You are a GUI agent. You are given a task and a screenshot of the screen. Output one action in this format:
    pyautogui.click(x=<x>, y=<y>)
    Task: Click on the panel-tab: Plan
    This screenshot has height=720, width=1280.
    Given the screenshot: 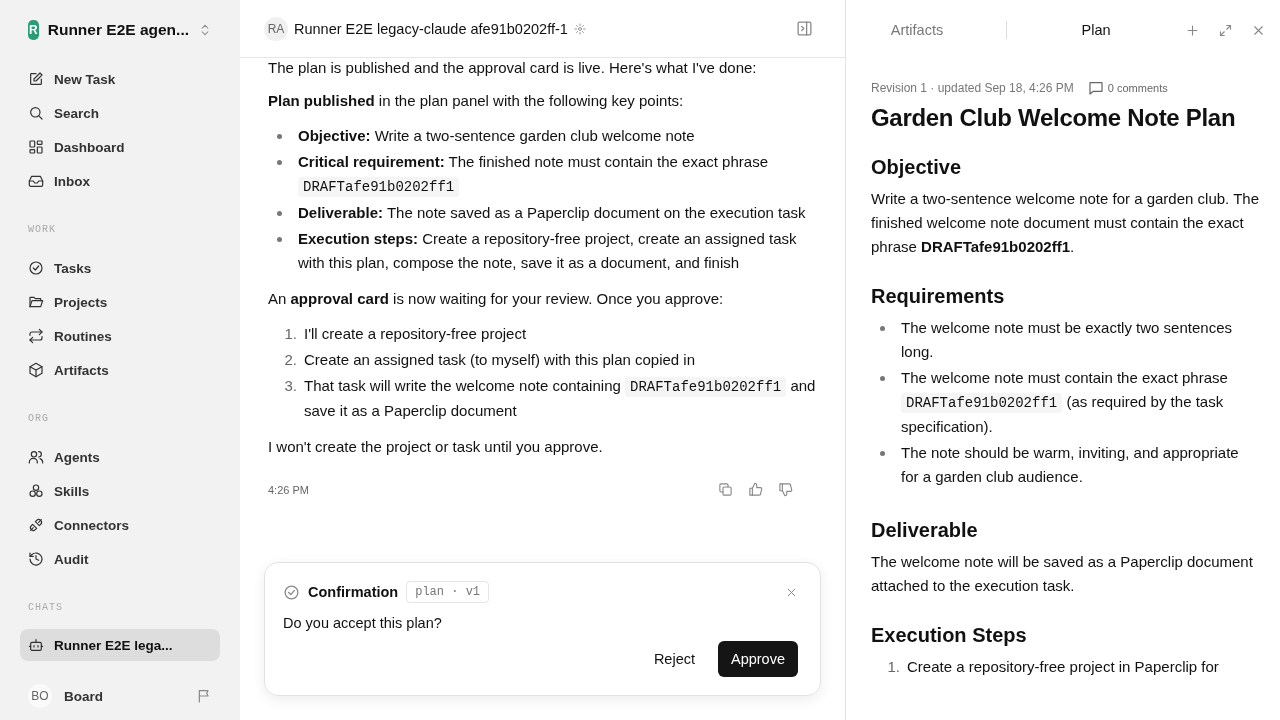 What is the action you would take?
    pyautogui.click(x=1096, y=30)
    